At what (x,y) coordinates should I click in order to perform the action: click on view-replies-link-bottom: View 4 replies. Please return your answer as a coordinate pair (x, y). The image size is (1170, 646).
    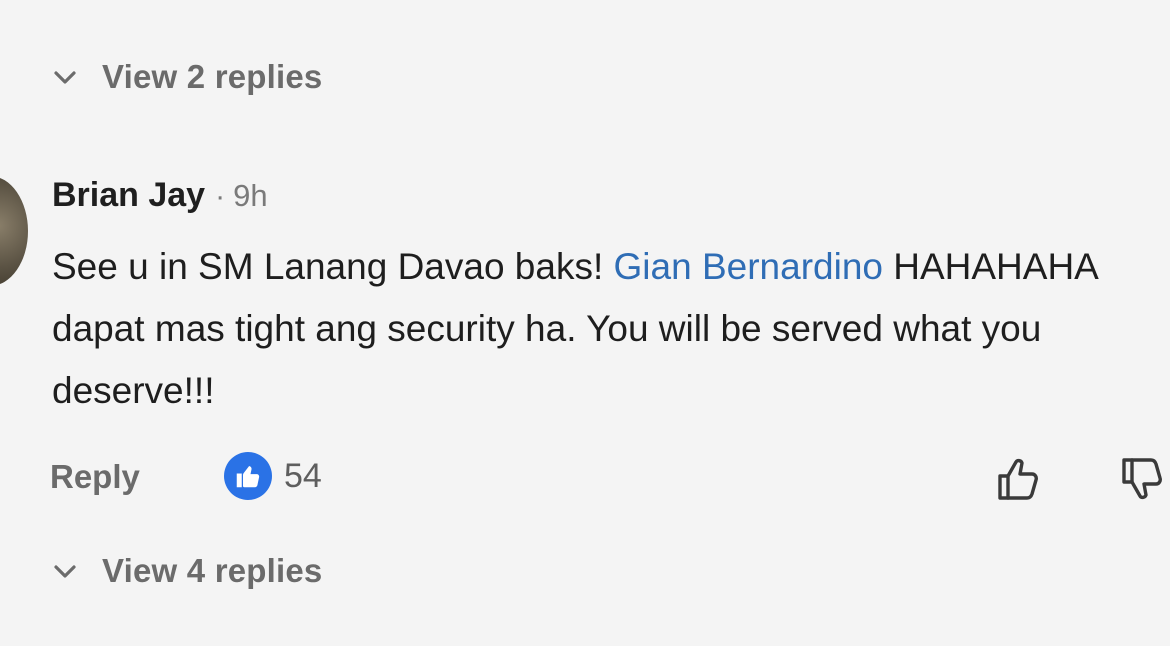
    Looking at the image, I should click on (187, 571).